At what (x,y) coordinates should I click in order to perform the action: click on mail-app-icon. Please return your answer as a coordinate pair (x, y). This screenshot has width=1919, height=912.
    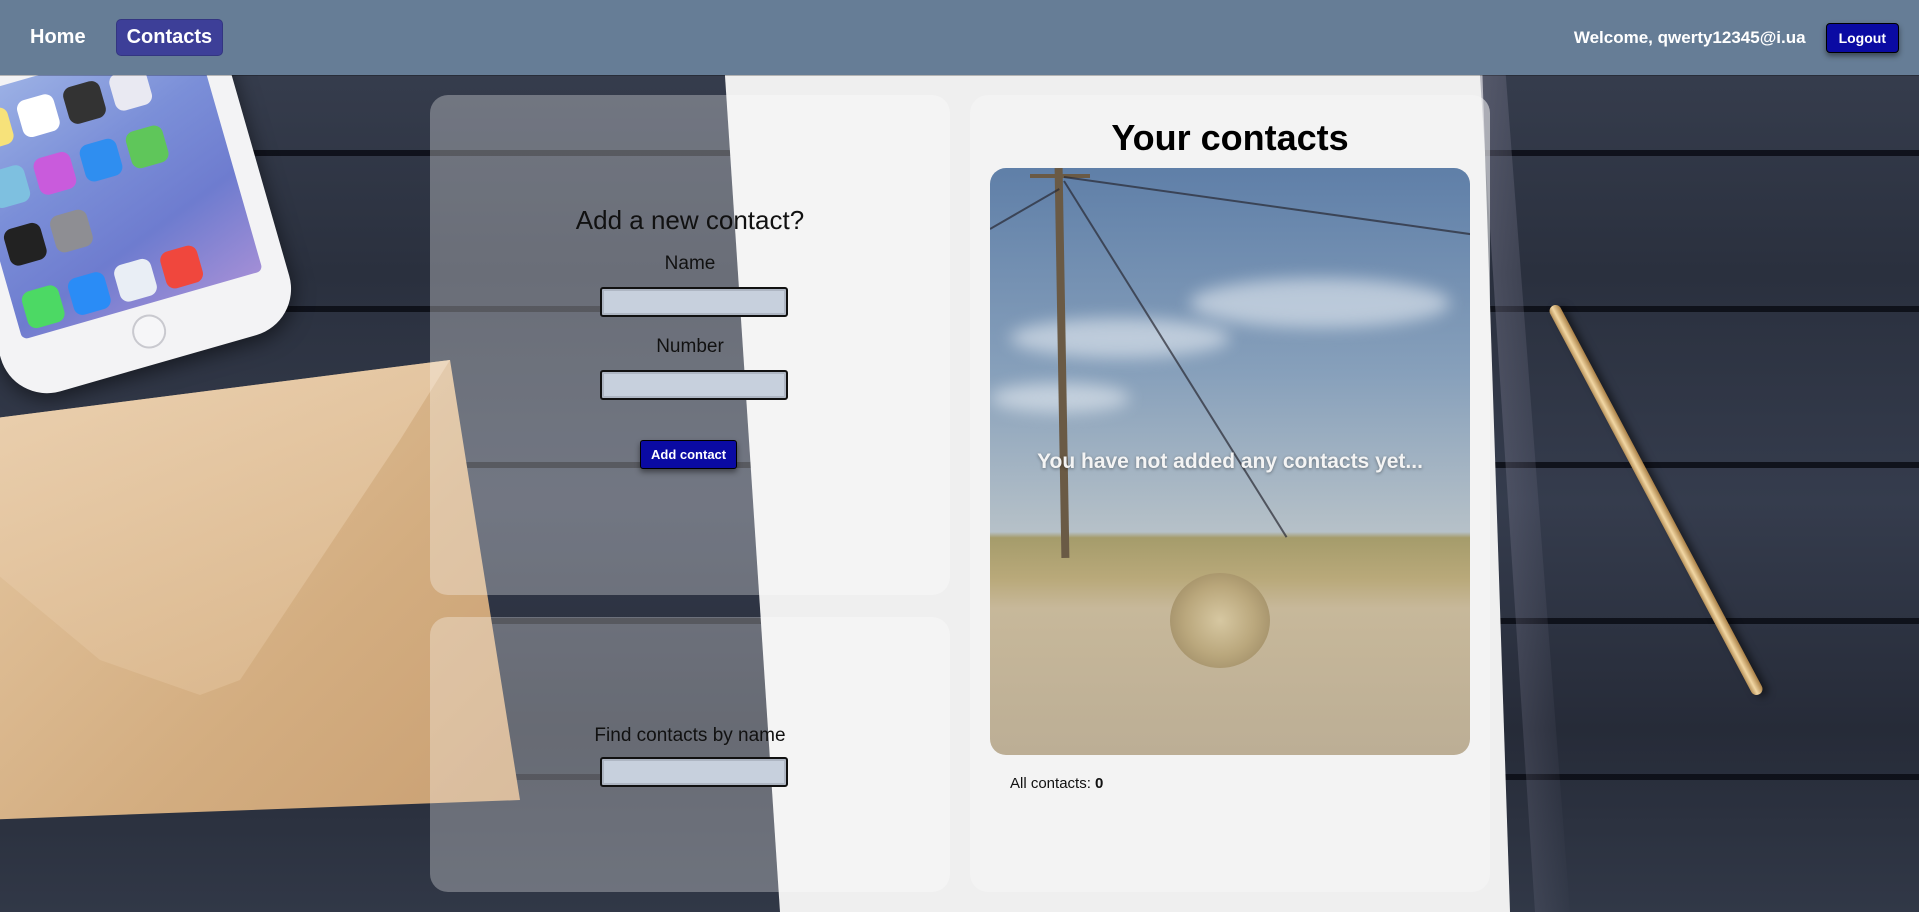
    Looking at the image, I should click on (89, 294).